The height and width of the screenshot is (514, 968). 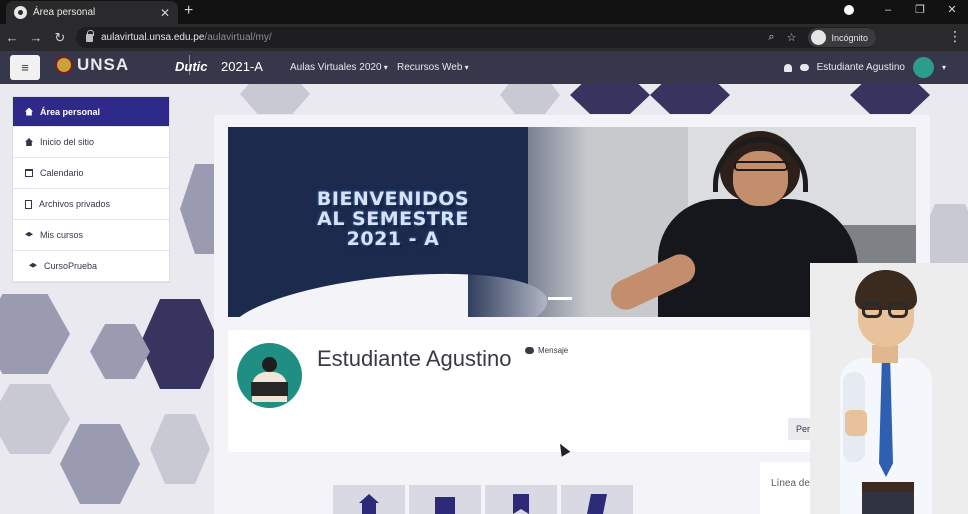 I want to click on user-avatar, so click(x=923, y=67).